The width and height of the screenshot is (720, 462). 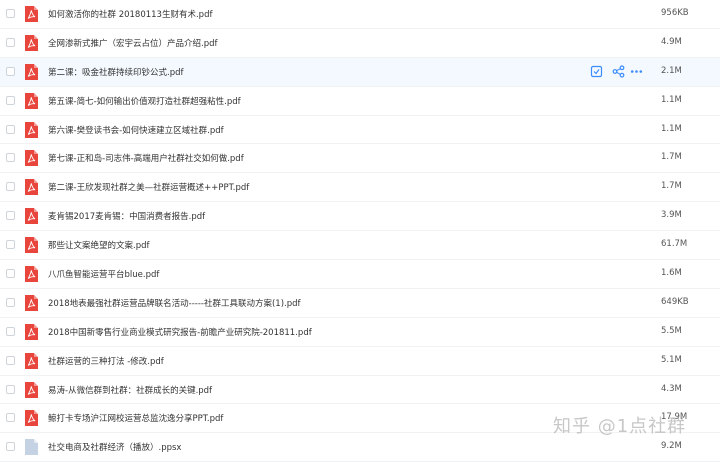 What do you see at coordinates (146, 158) in the screenshot?
I see `file-name: 第七课-正和岛-司志伟-高端用户社群社交如何做.pdf` at bounding box center [146, 158].